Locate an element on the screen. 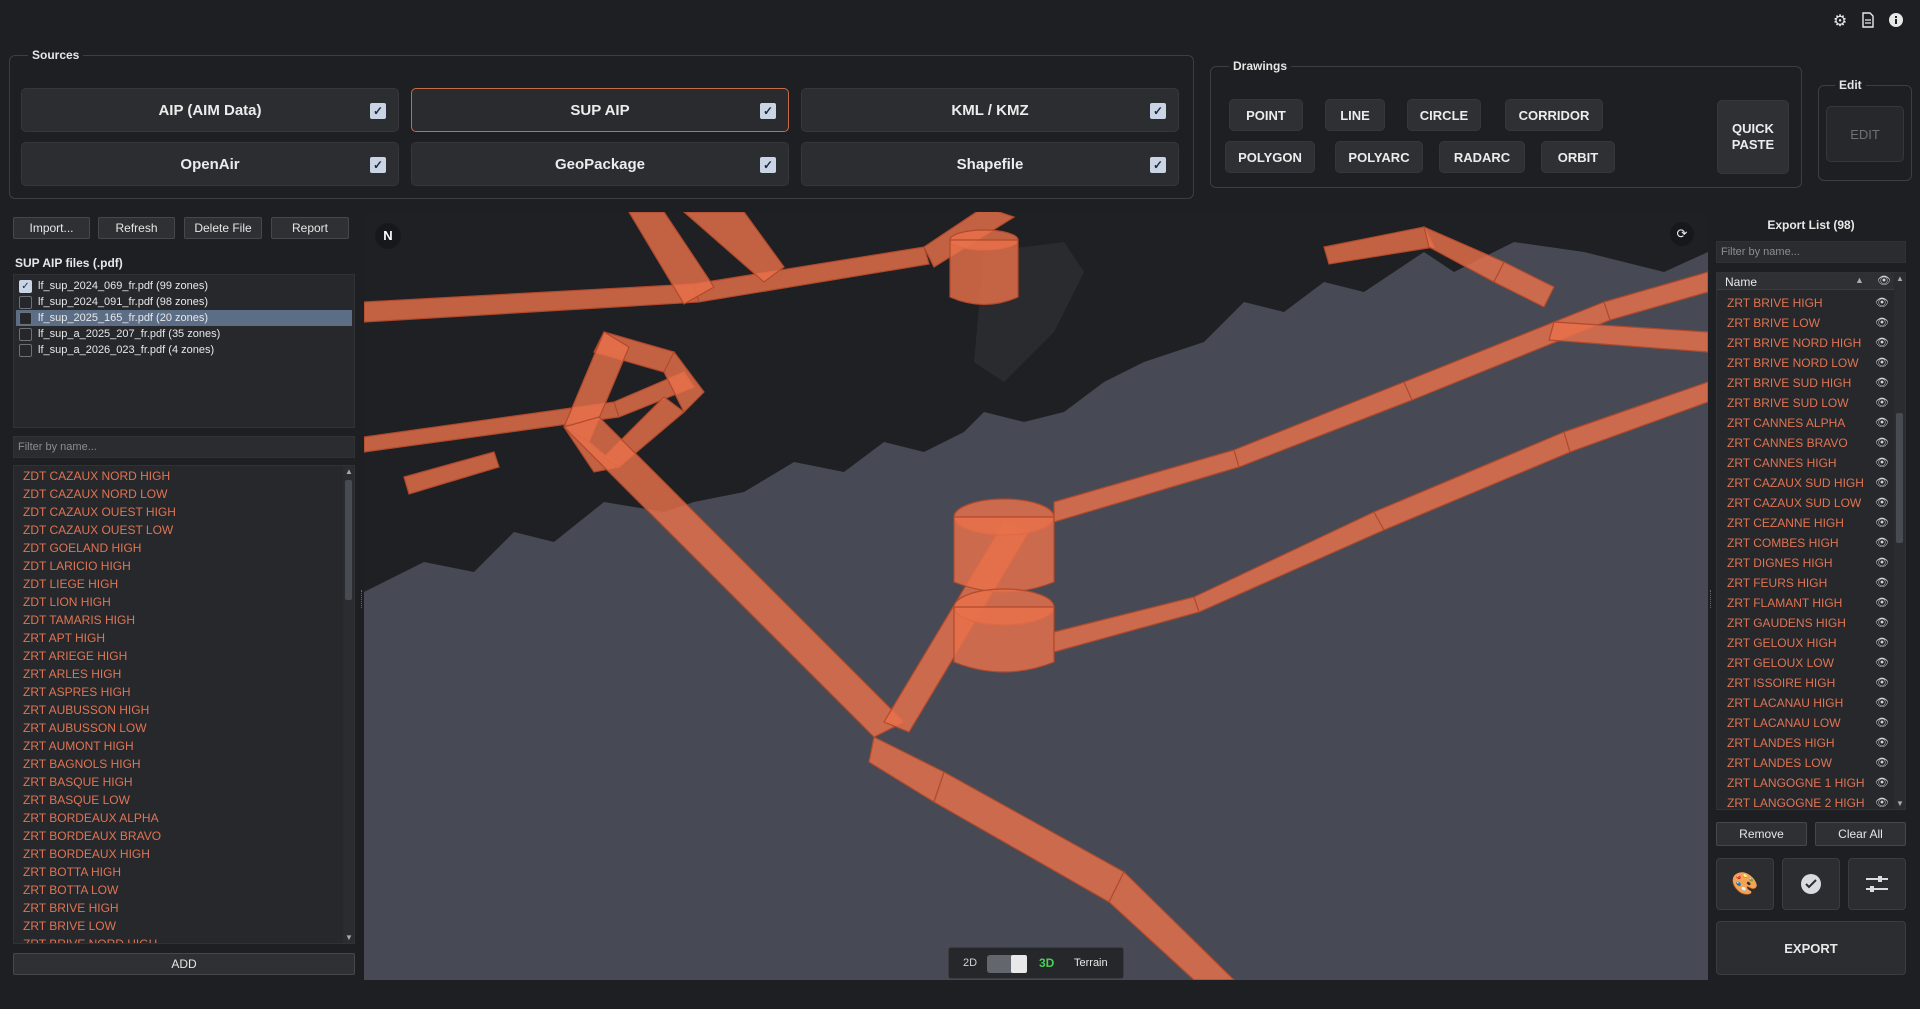  remove-button: Remove is located at coordinates (1761, 834).